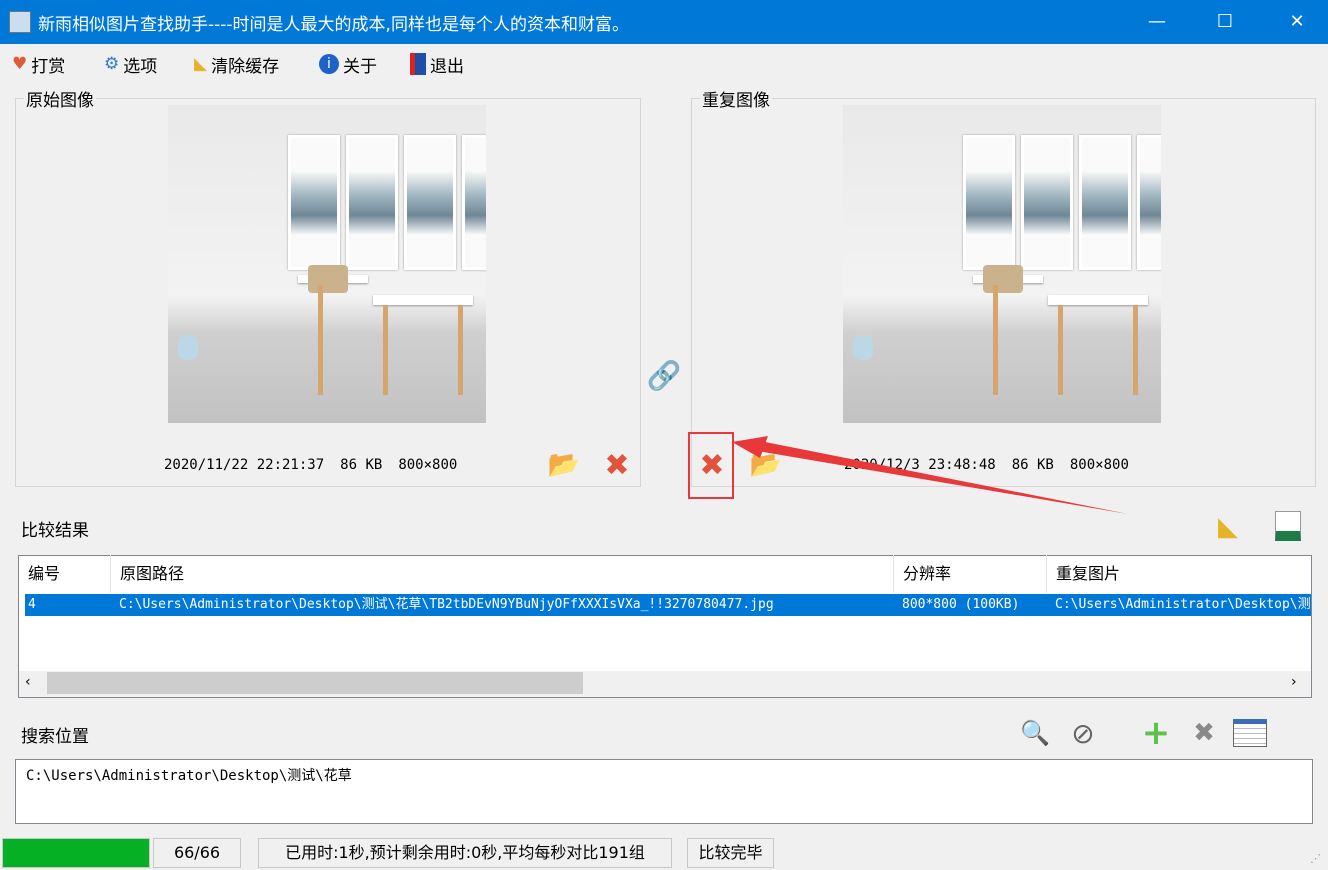  I want to click on column-header-path: 原图路径, so click(502, 574).